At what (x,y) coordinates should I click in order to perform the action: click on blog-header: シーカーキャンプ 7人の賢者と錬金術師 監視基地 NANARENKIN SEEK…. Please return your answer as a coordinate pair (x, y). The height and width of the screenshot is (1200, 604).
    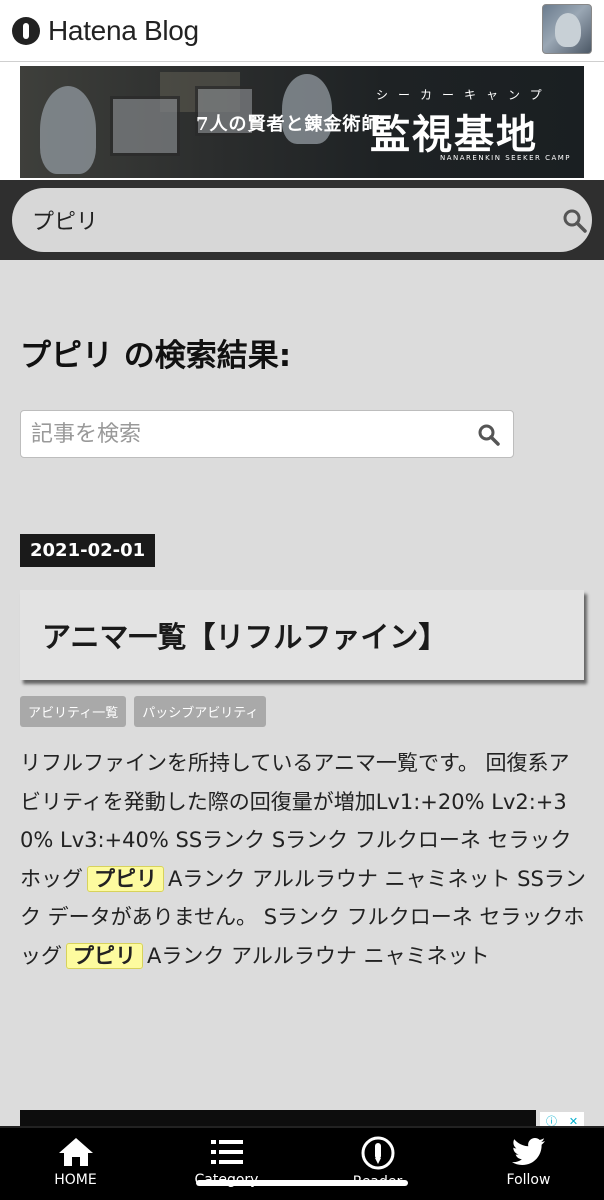
    Looking at the image, I should click on (302, 121).